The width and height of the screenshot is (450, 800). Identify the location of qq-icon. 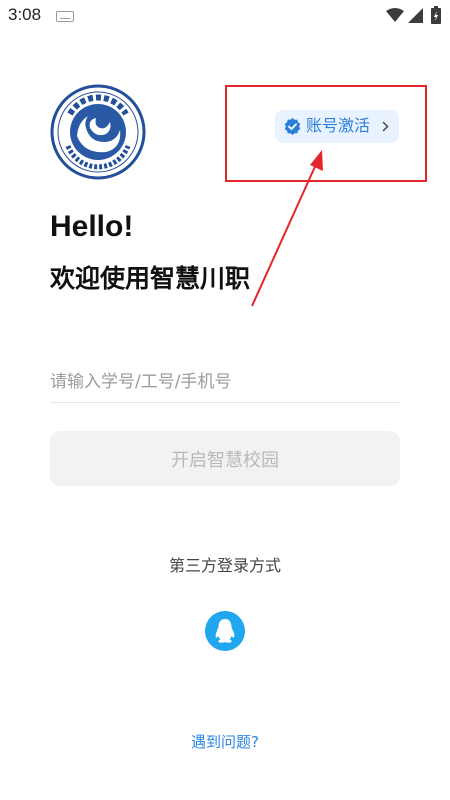
(225, 631).